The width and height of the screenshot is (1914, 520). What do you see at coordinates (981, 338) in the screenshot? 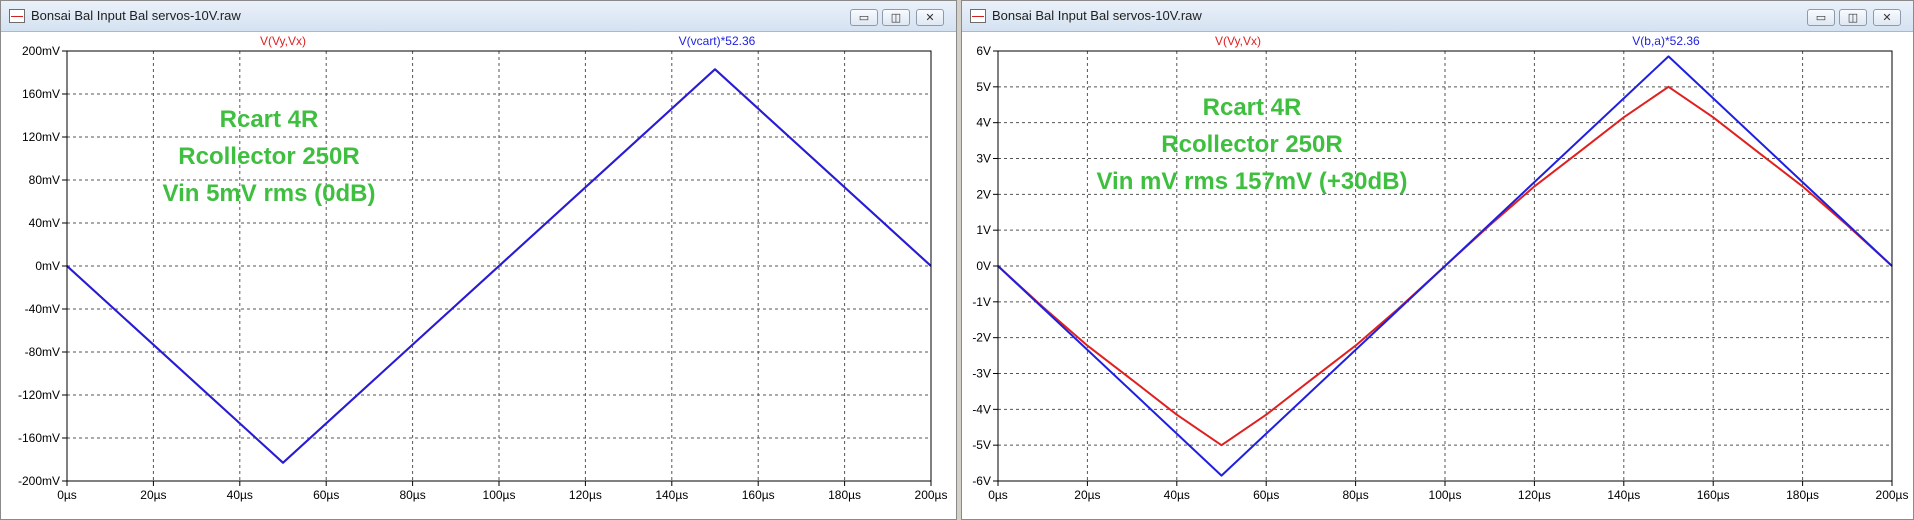
I see `y-tick-label: -2V` at bounding box center [981, 338].